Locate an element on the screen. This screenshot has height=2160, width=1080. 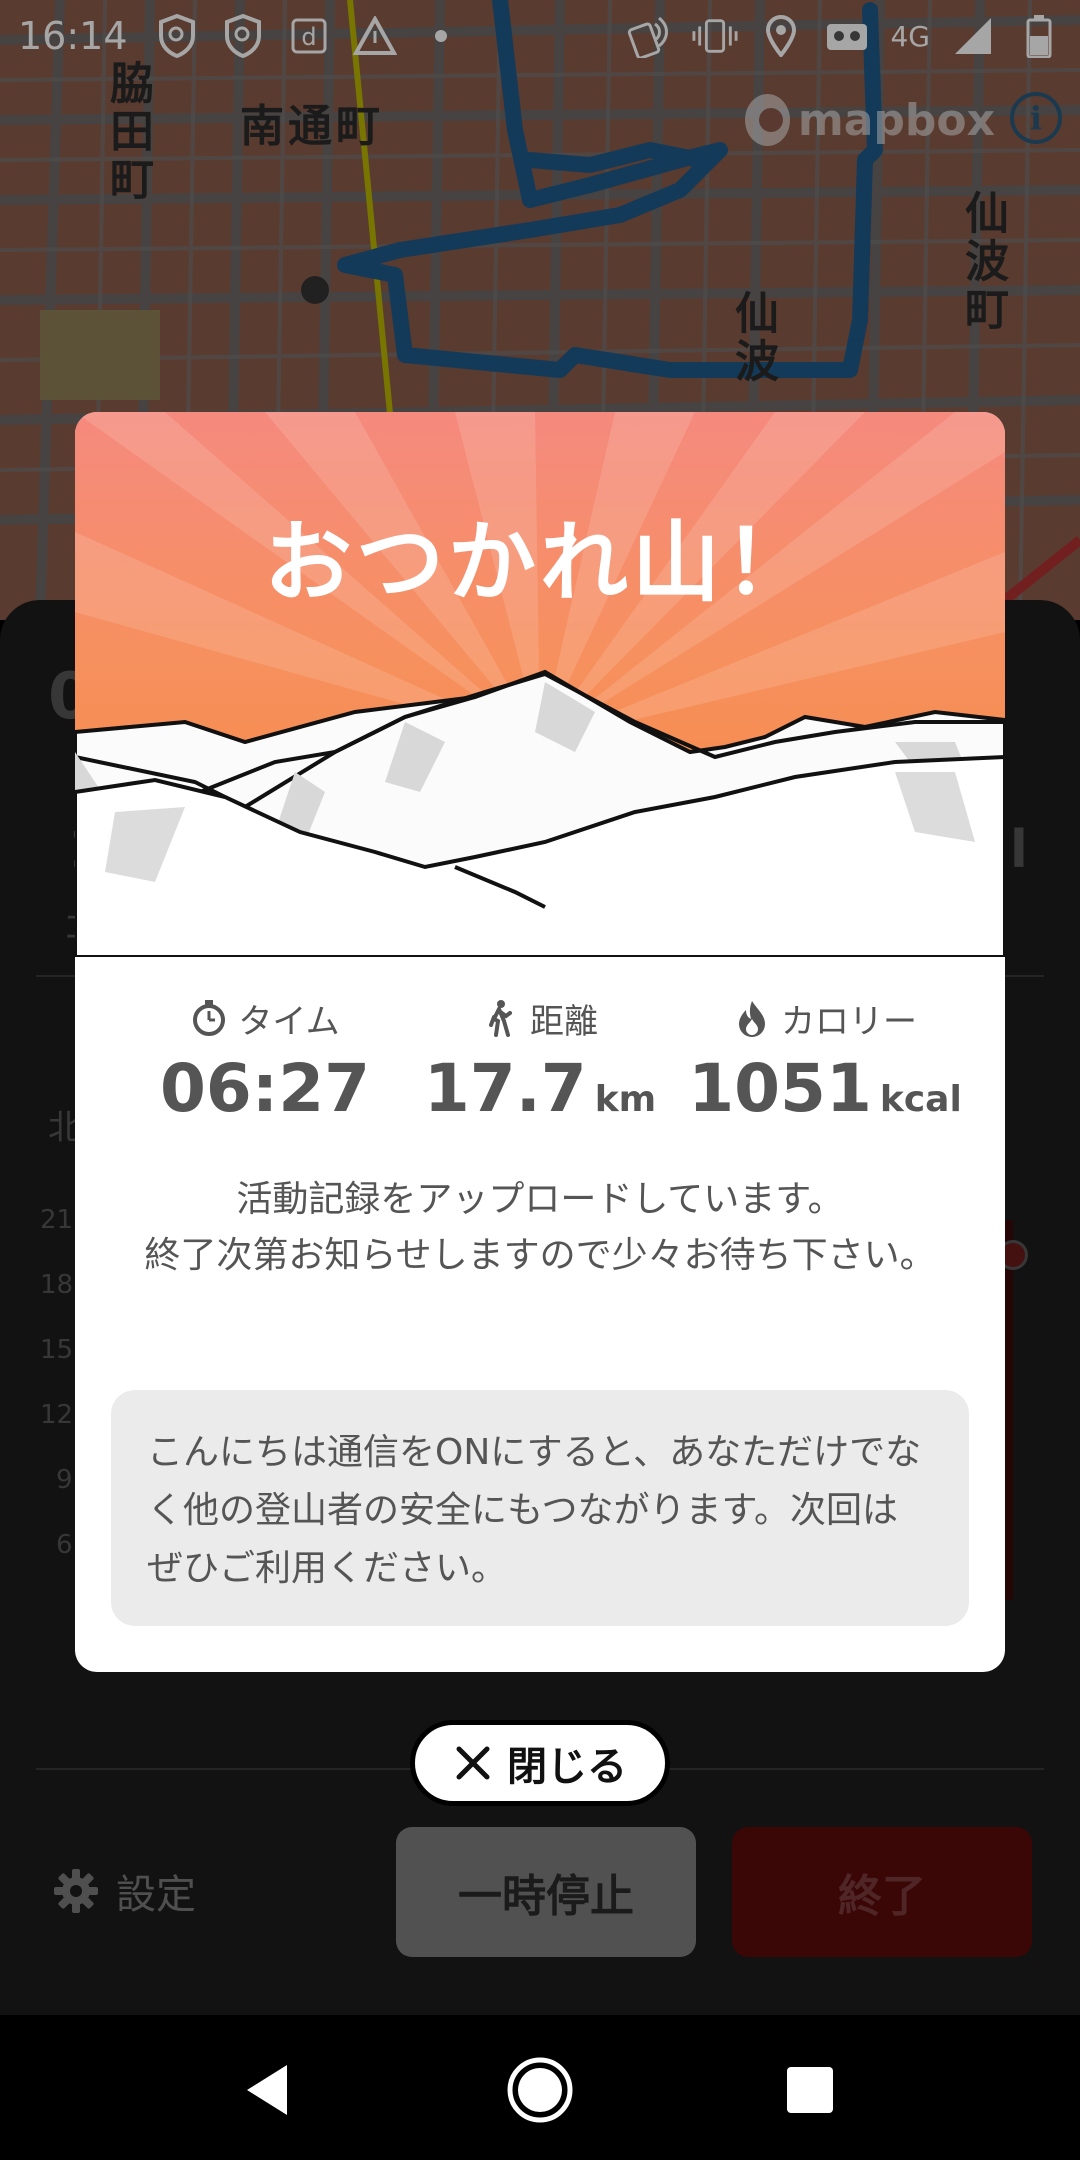
stat-calories: カロリー 1051 kcal is located at coordinates (825, 1059).